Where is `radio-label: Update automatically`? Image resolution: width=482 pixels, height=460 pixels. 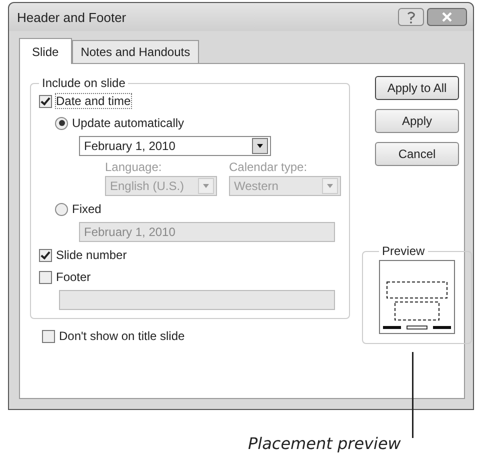
radio-label: Update automatically is located at coordinates (128, 123).